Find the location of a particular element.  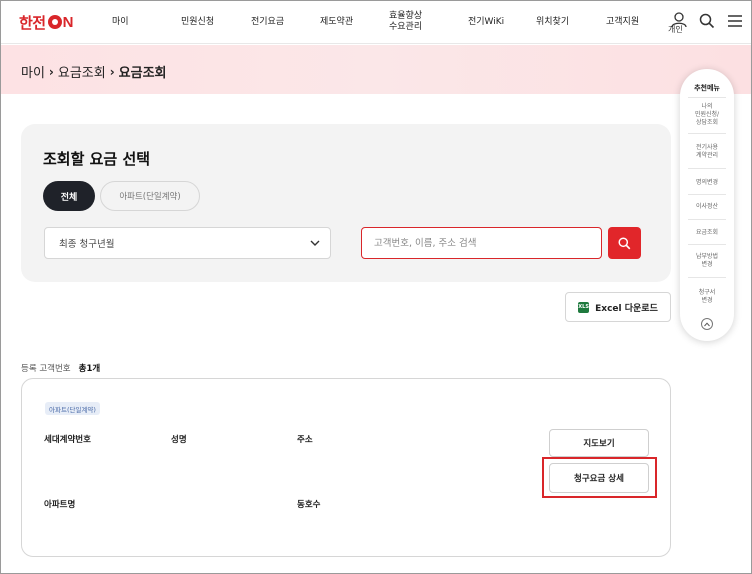

kepco-logo: 한전 N is located at coordinates (46, 22).